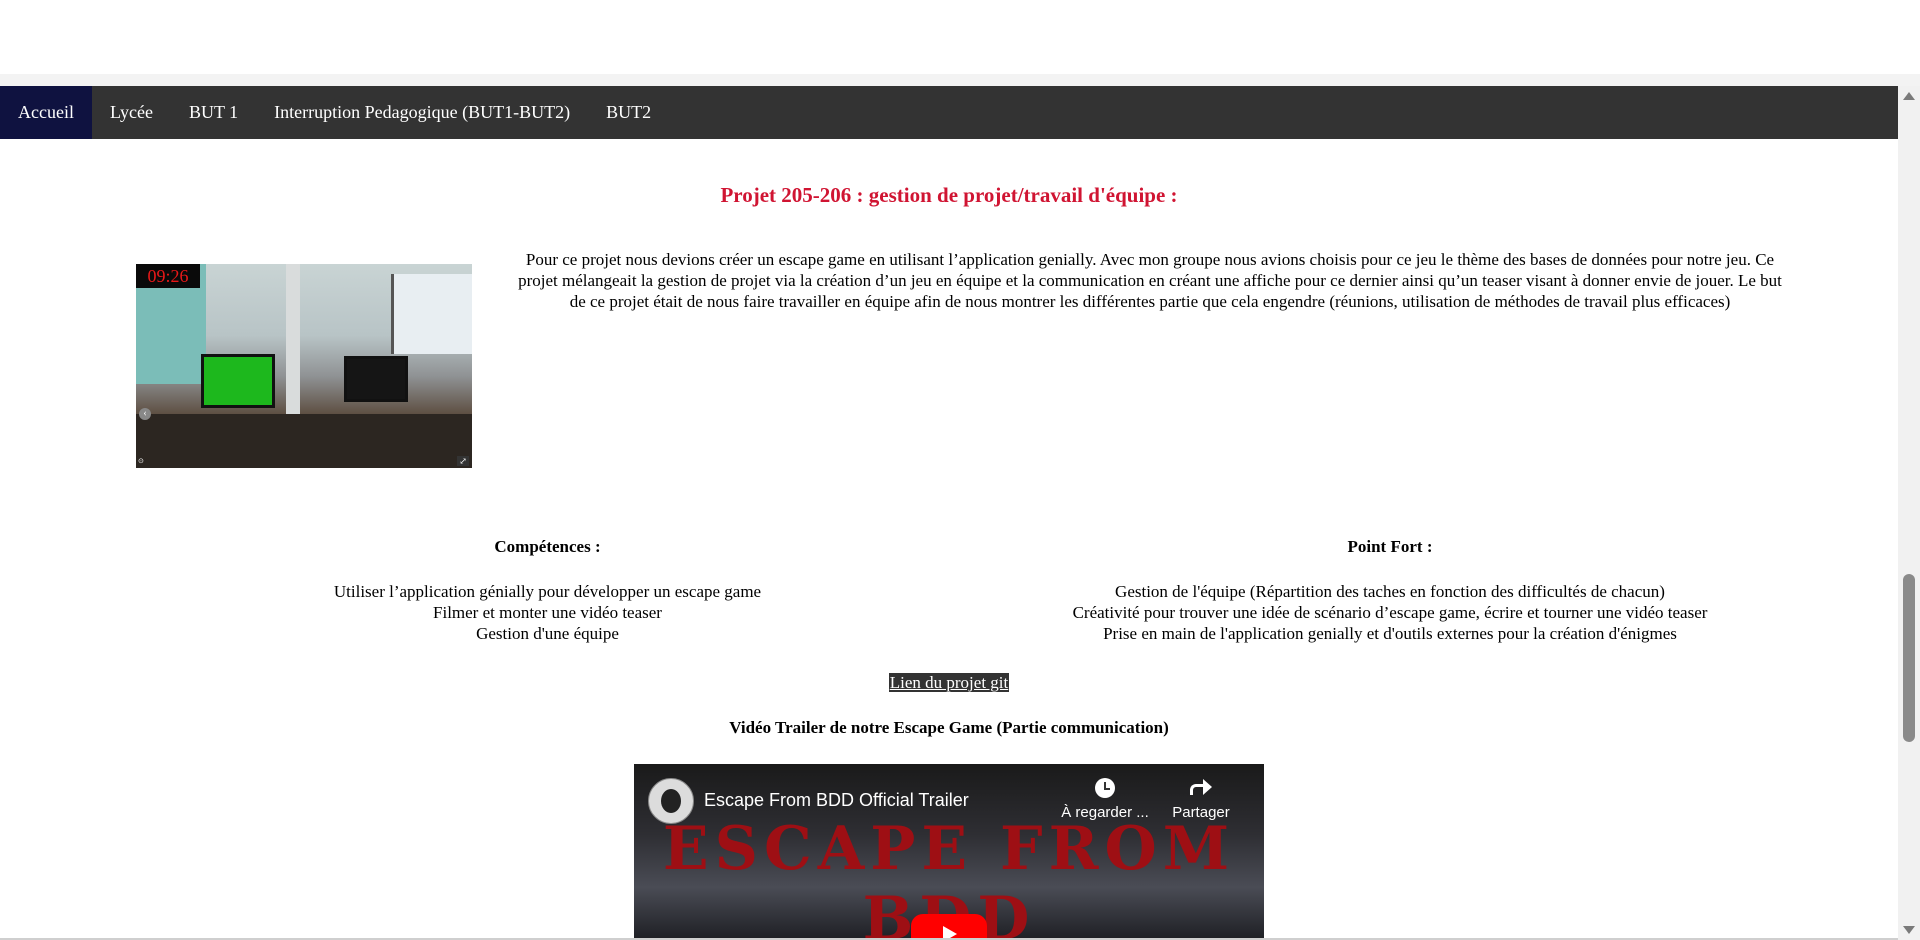 The height and width of the screenshot is (940, 1920). What do you see at coordinates (376, 379) in the screenshot?
I see `photo-dark-screen` at bounding box center [376, 379].